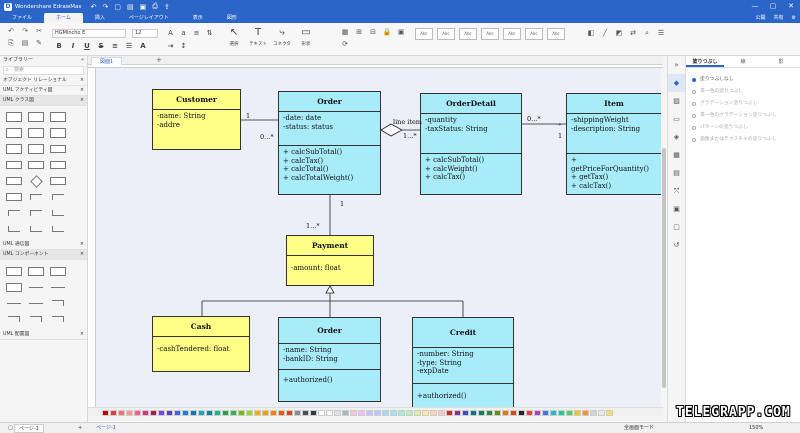  I want to click on save-icon: ▣, so click(143, 7).